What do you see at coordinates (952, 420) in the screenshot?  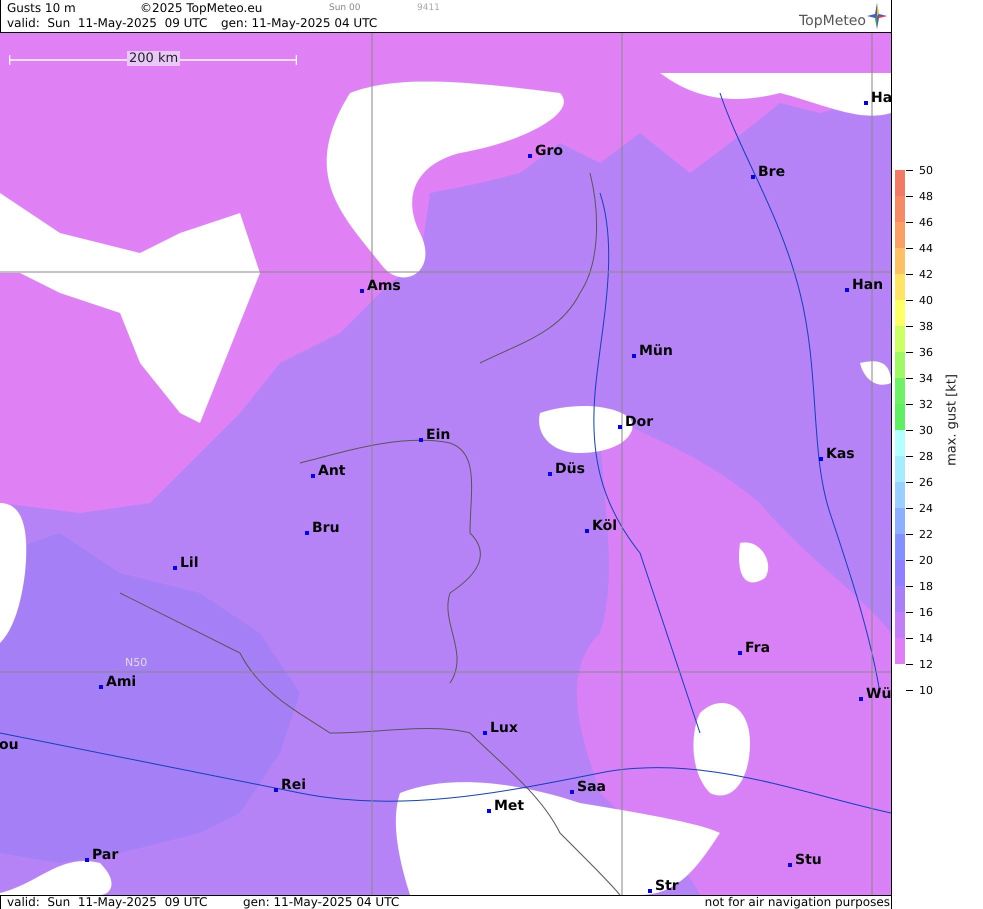 I see `legend-title: max. gust [kt]` at bounding box center [952, 420].